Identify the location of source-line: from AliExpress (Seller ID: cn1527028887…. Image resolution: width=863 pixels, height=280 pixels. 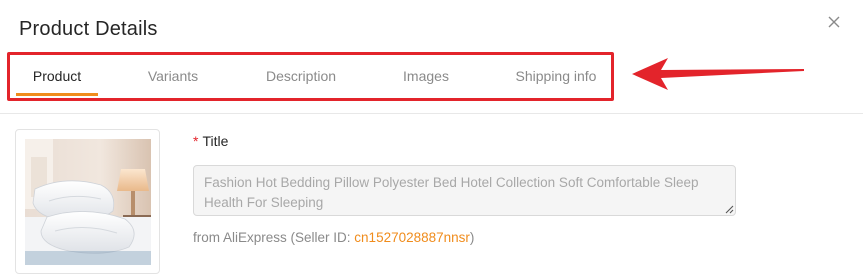
(333, 237).